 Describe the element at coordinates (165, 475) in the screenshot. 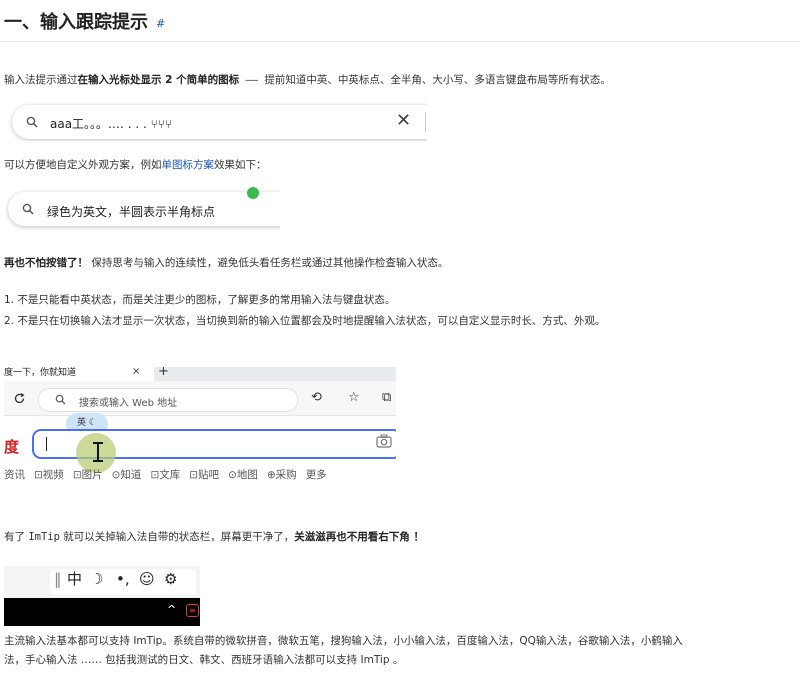

I see `category-link: ⊡文库` at that location.